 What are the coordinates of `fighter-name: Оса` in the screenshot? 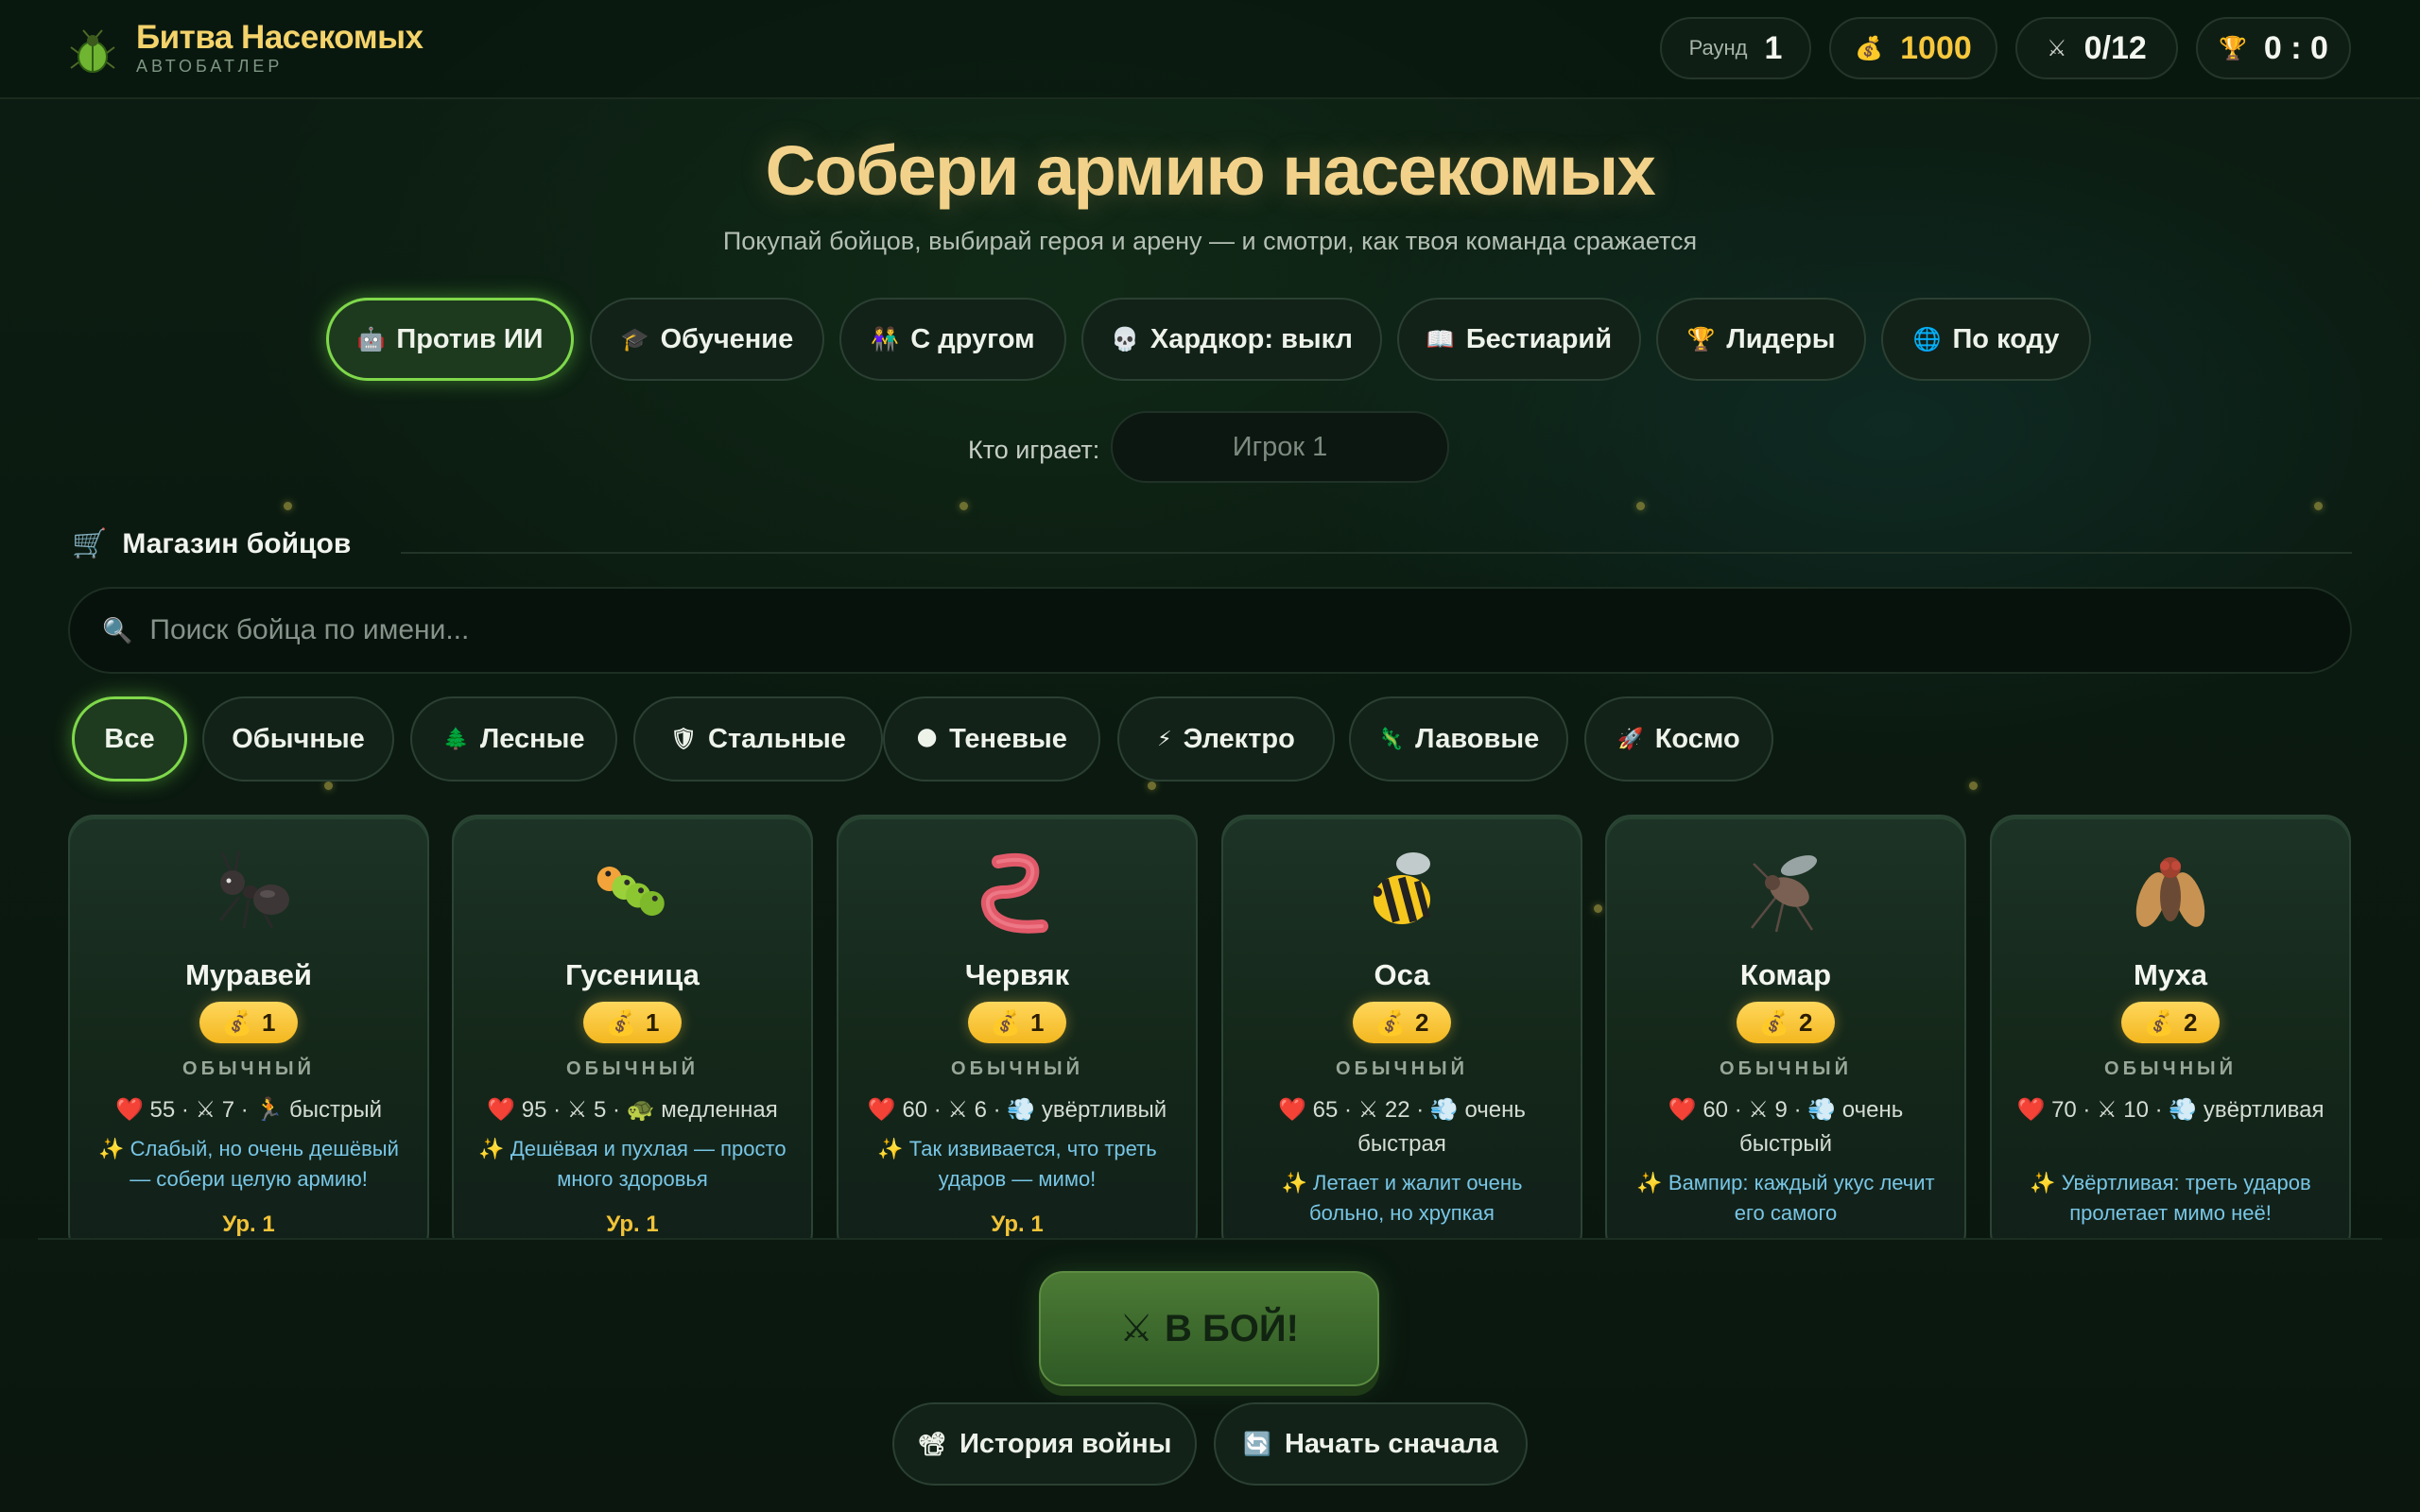 It's located at (1402, 974).